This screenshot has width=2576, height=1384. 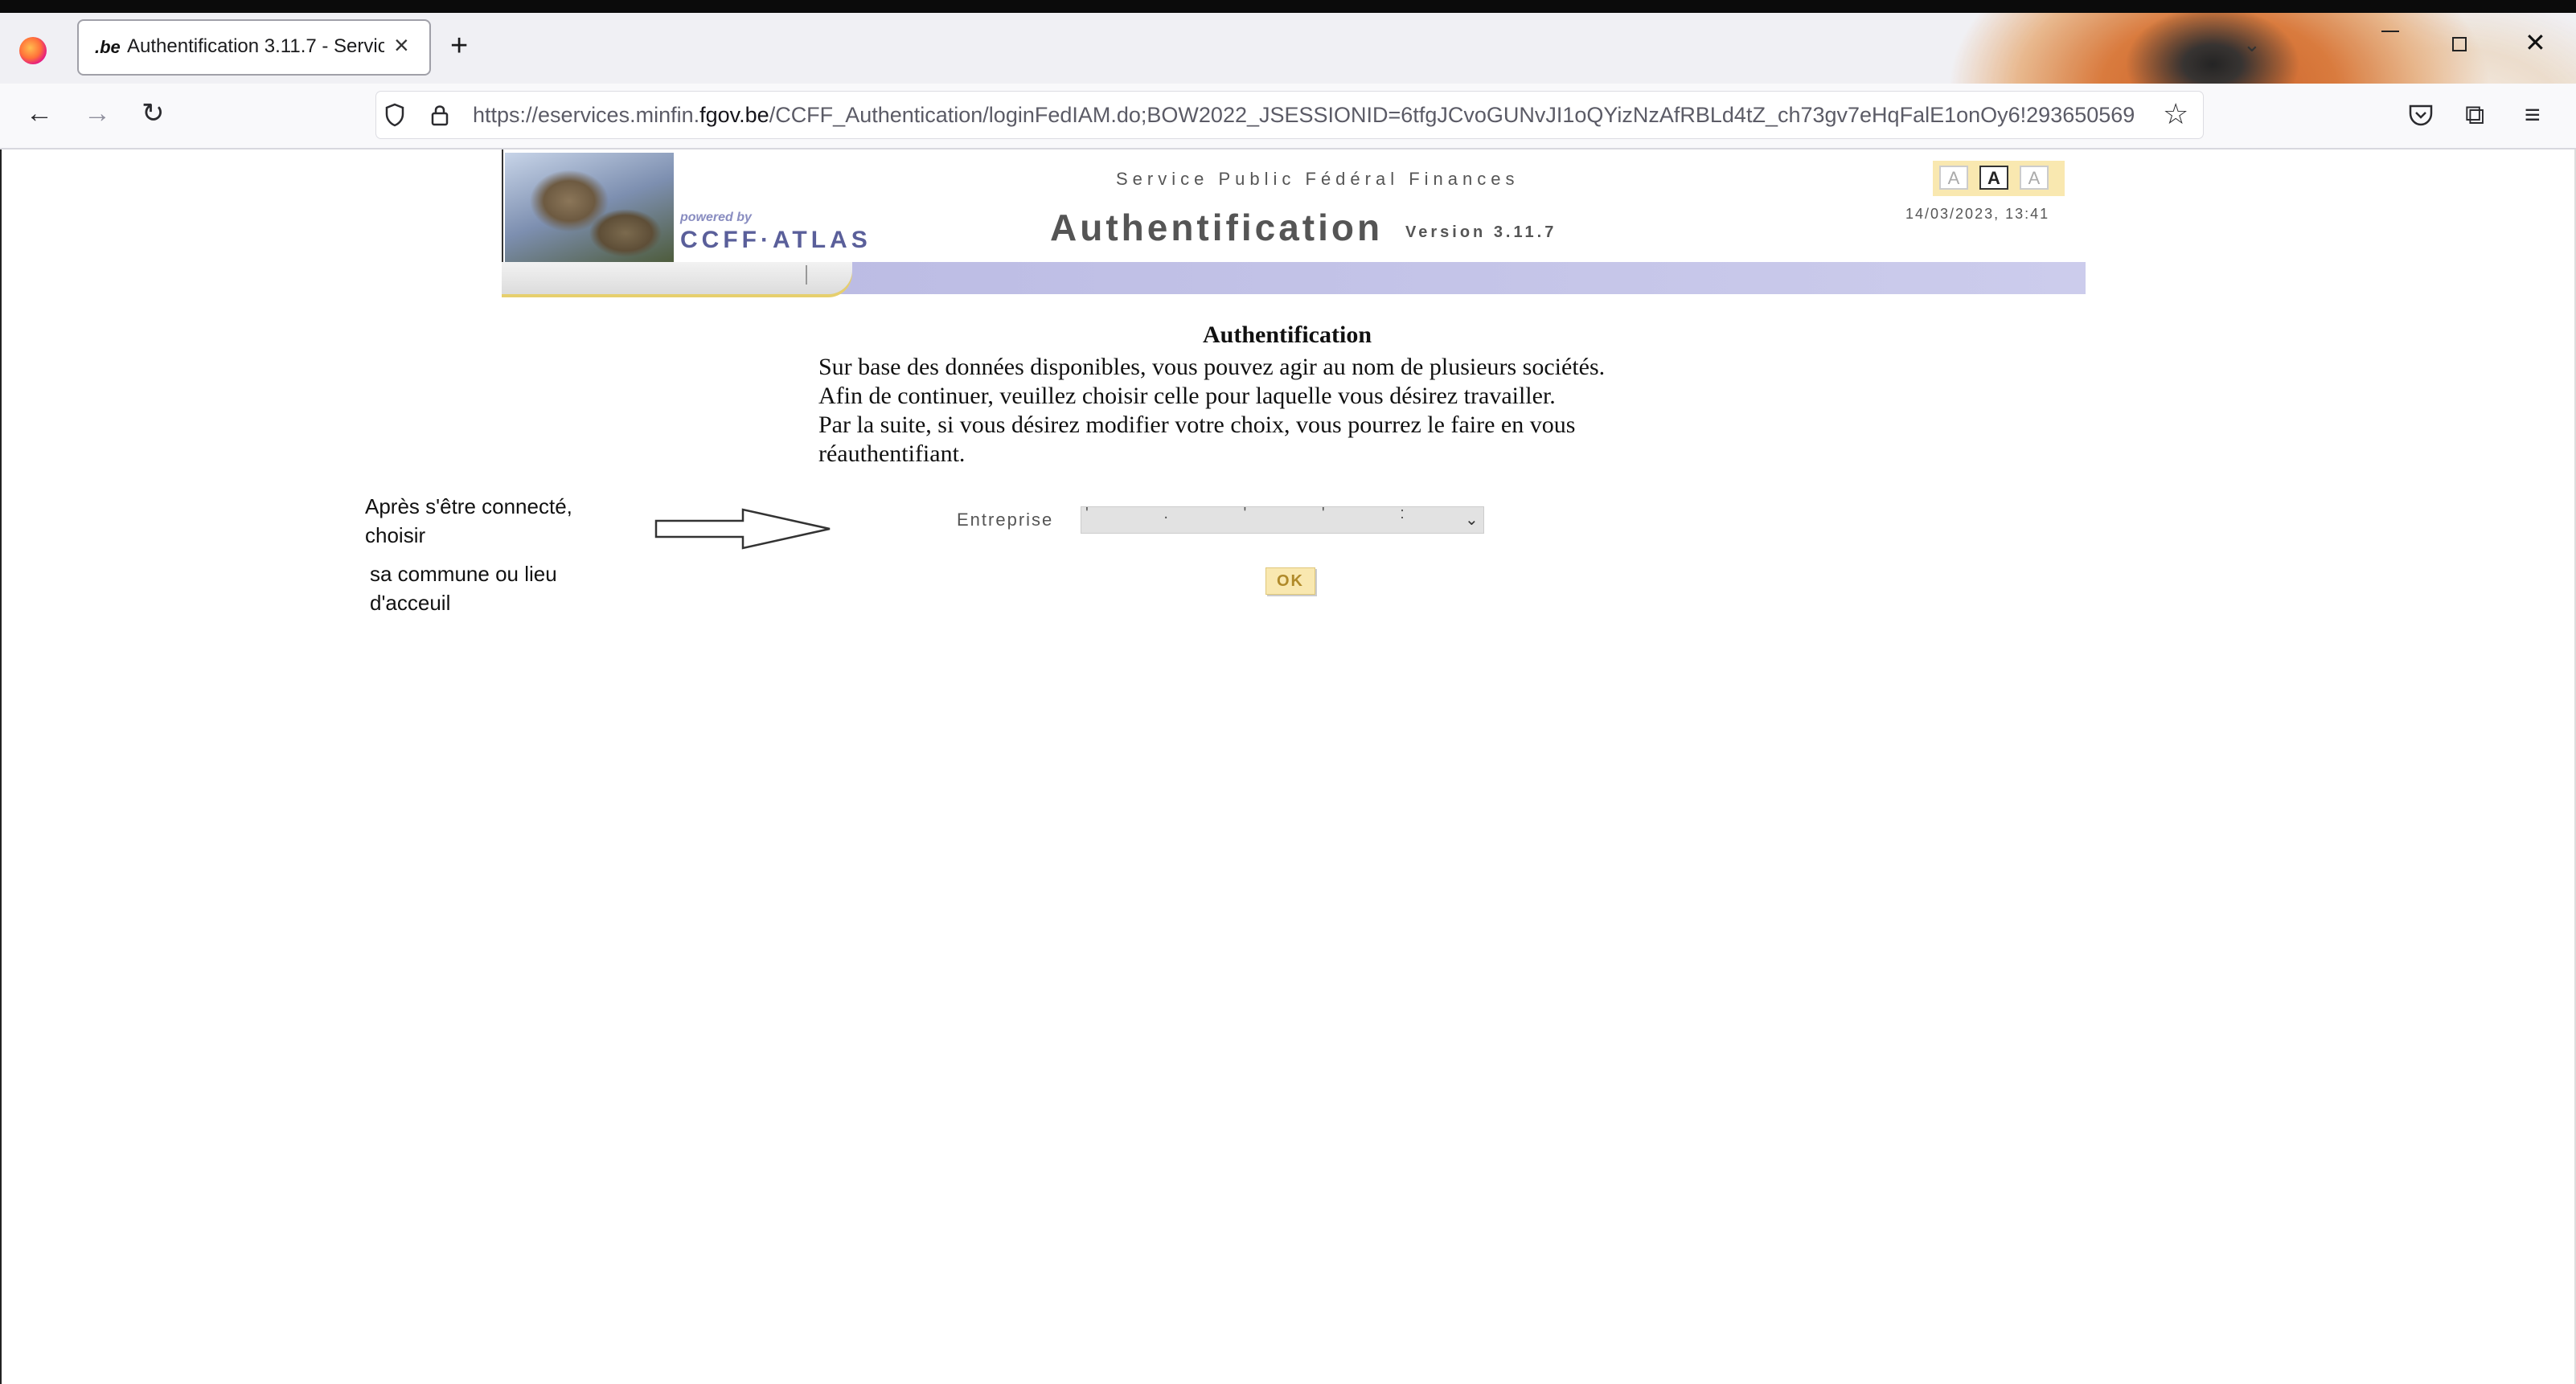 What do you see at coordinates (1217, 227) in the screenshot?
I see `app-title: Authentification` at bounding box center [1217, 227].